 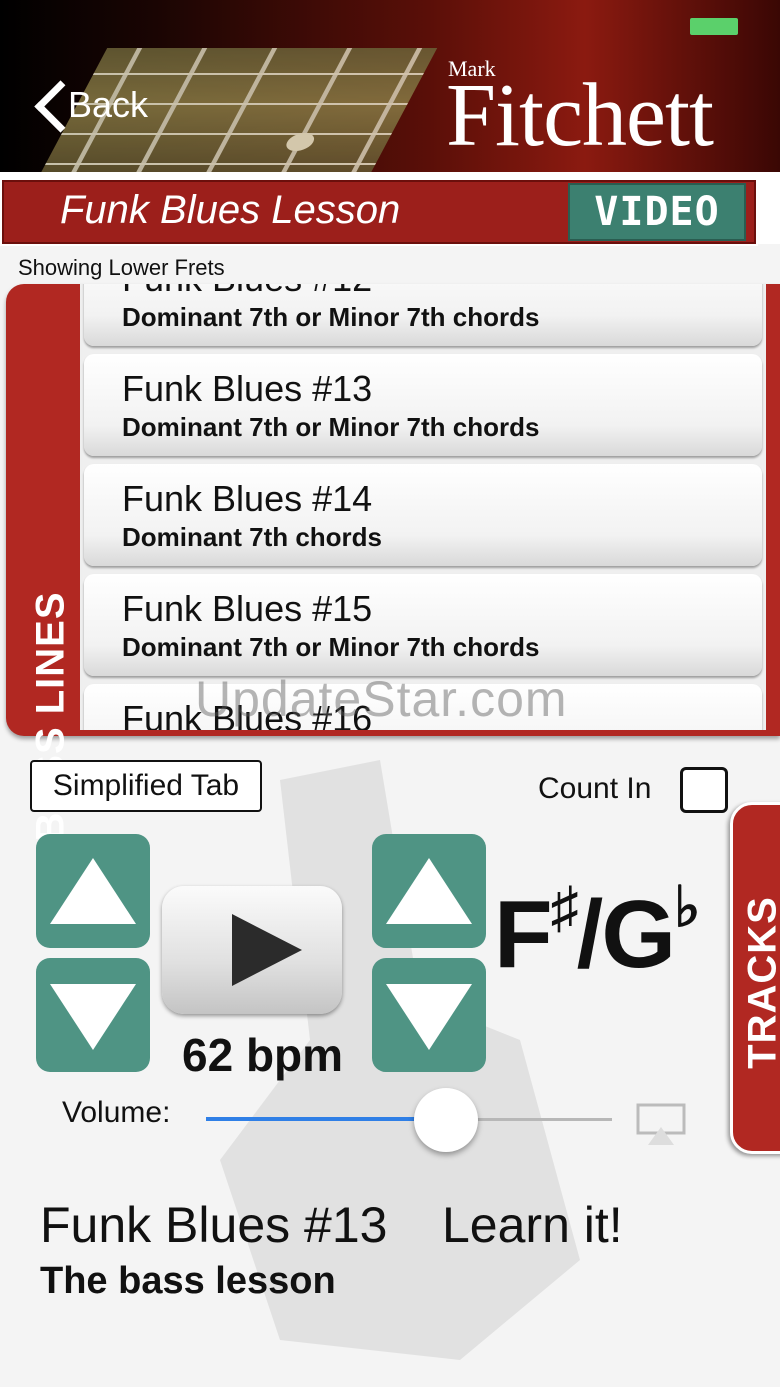 What do you see at coordinates (638, 934) in the screenshot?
I see `key-alt: G` at bounding box center [638, 934].